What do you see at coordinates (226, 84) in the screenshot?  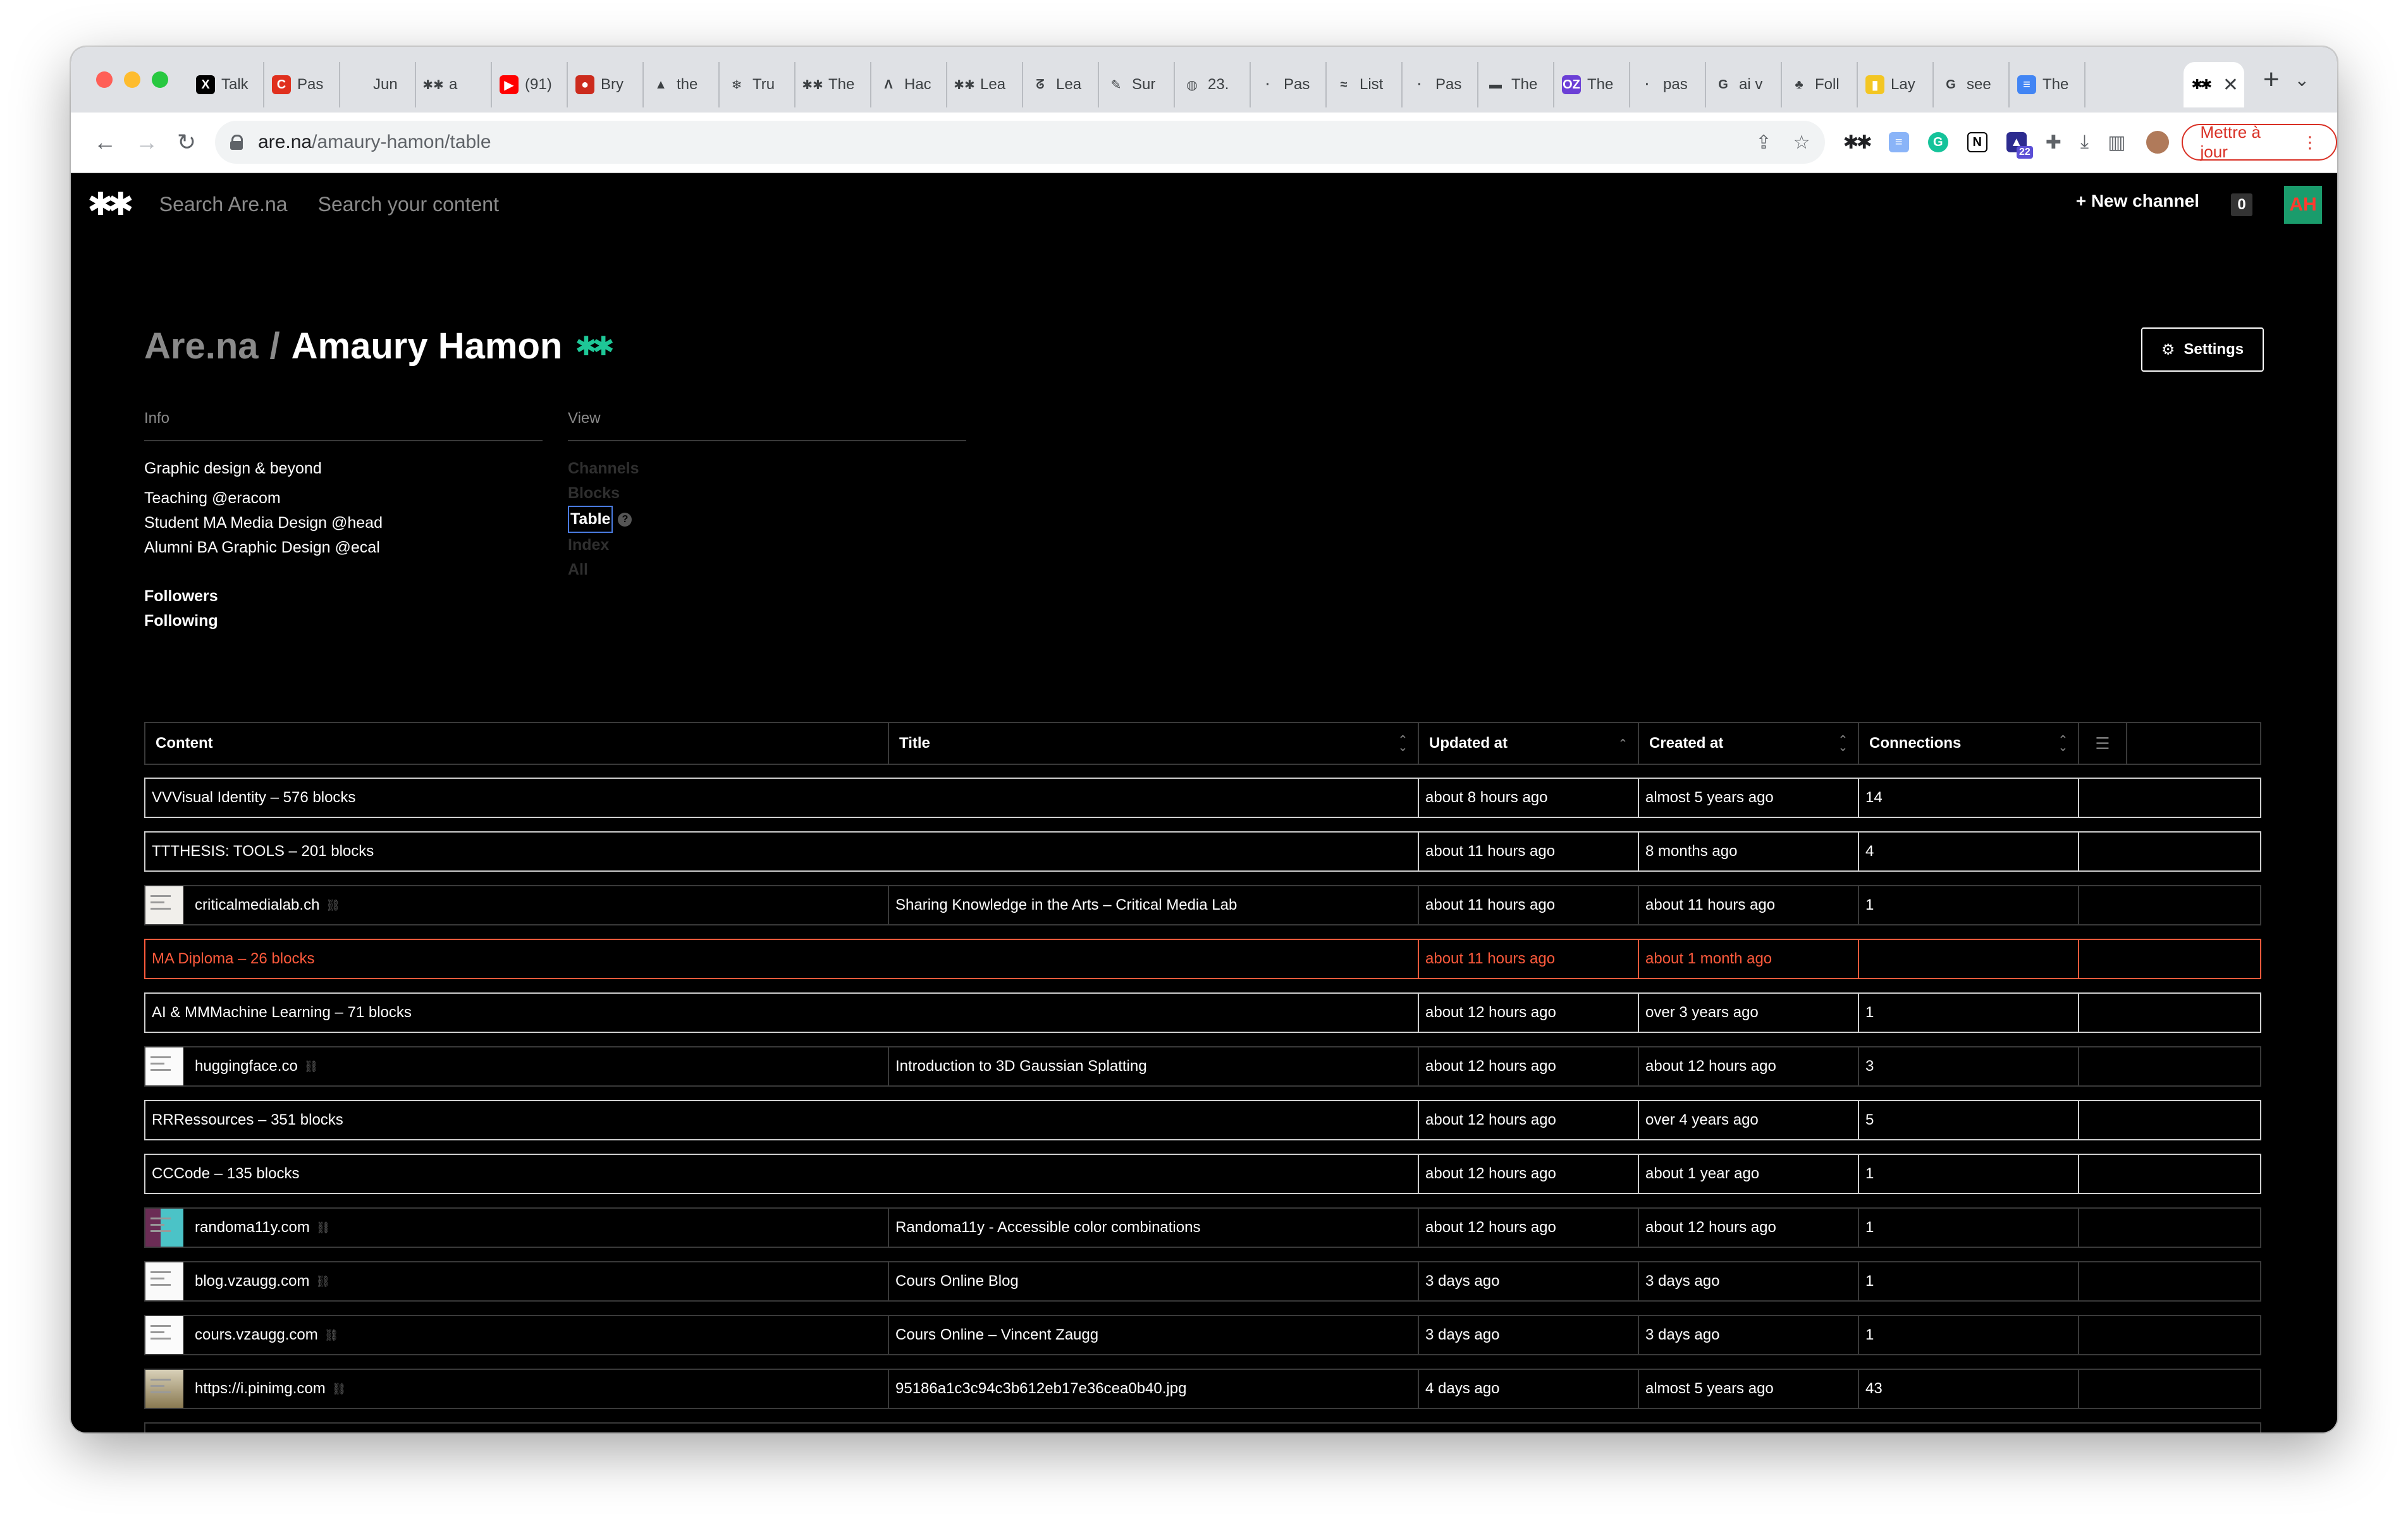 I see `browser-tab: X Talk` at bounding box center [226, 84].